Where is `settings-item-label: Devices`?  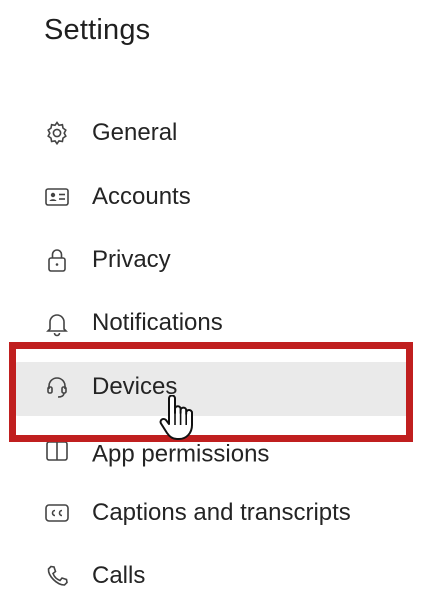
settings-item-label: Devices is located at coordinates (135, 386).